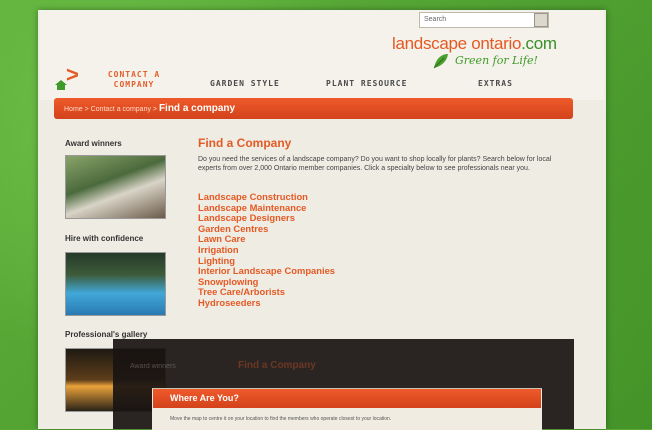 Image resolution: width=652 pixels, height=430 pixels. What do you see at coordinates (245, 83) in the screenshot?
I see `nav-garden-style: GARDEN STYLE` at bounding box center [245, 83].